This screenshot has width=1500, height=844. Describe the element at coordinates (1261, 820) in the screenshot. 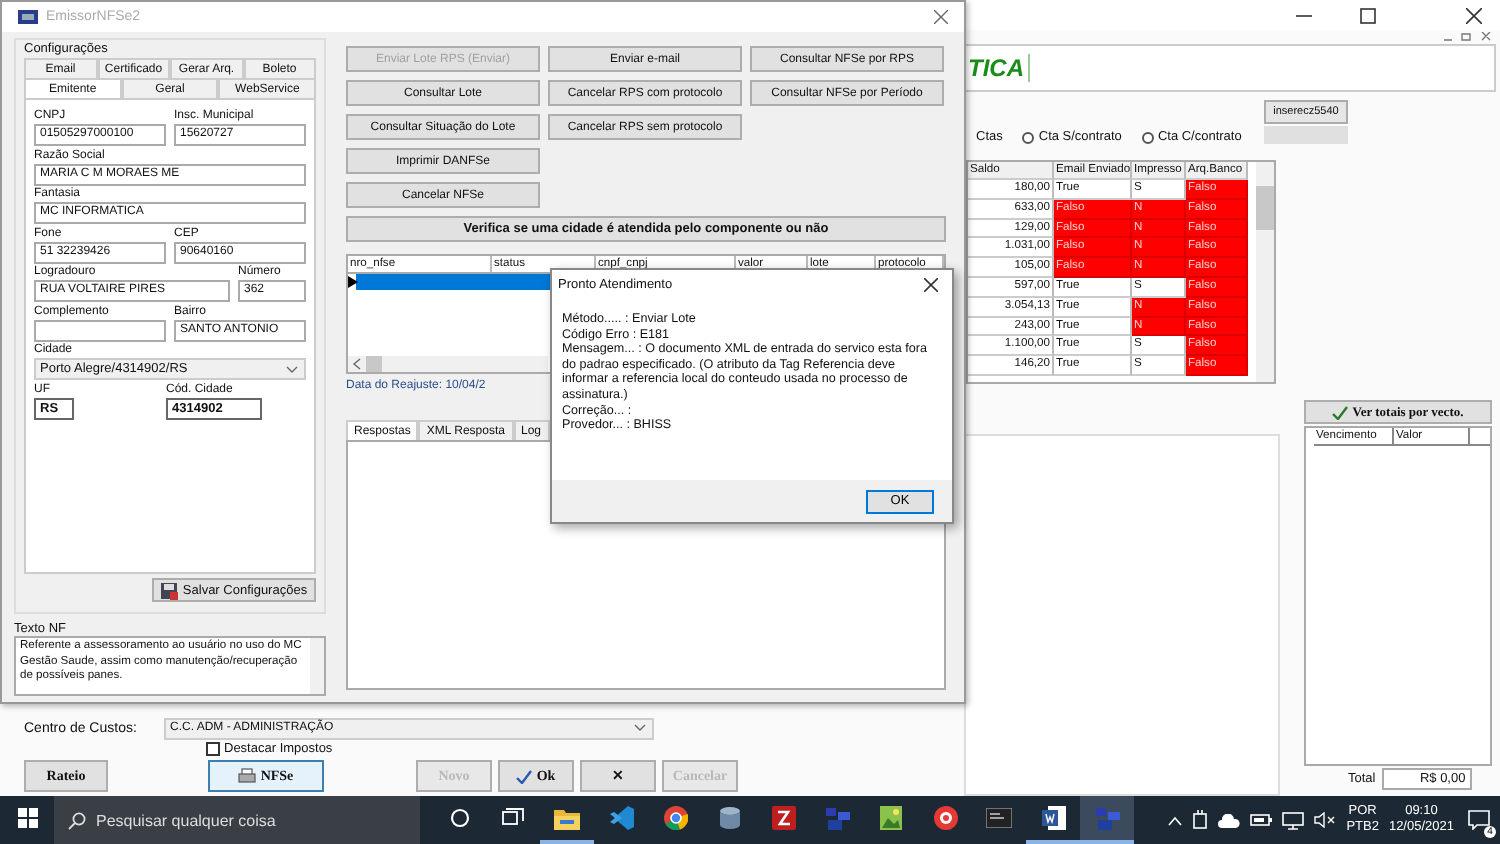

I see `battery-icon` at that location.